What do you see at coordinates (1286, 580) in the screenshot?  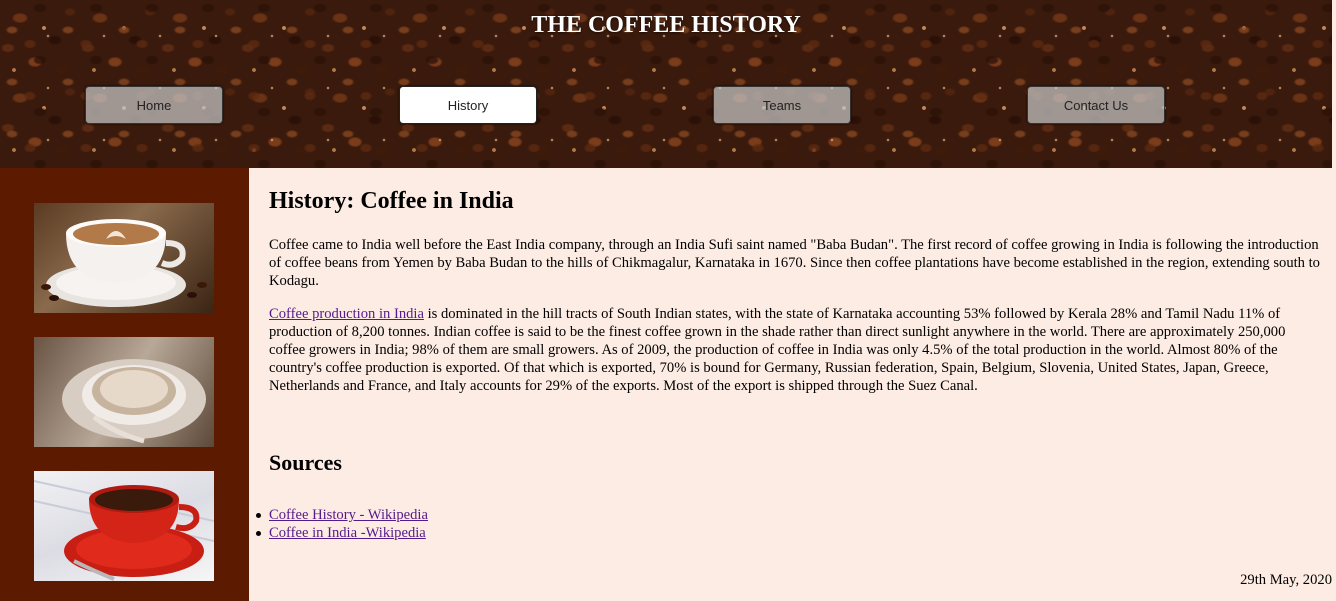 I see `footer-date: 29th May, 2020` at bounding box center [1286, 580].